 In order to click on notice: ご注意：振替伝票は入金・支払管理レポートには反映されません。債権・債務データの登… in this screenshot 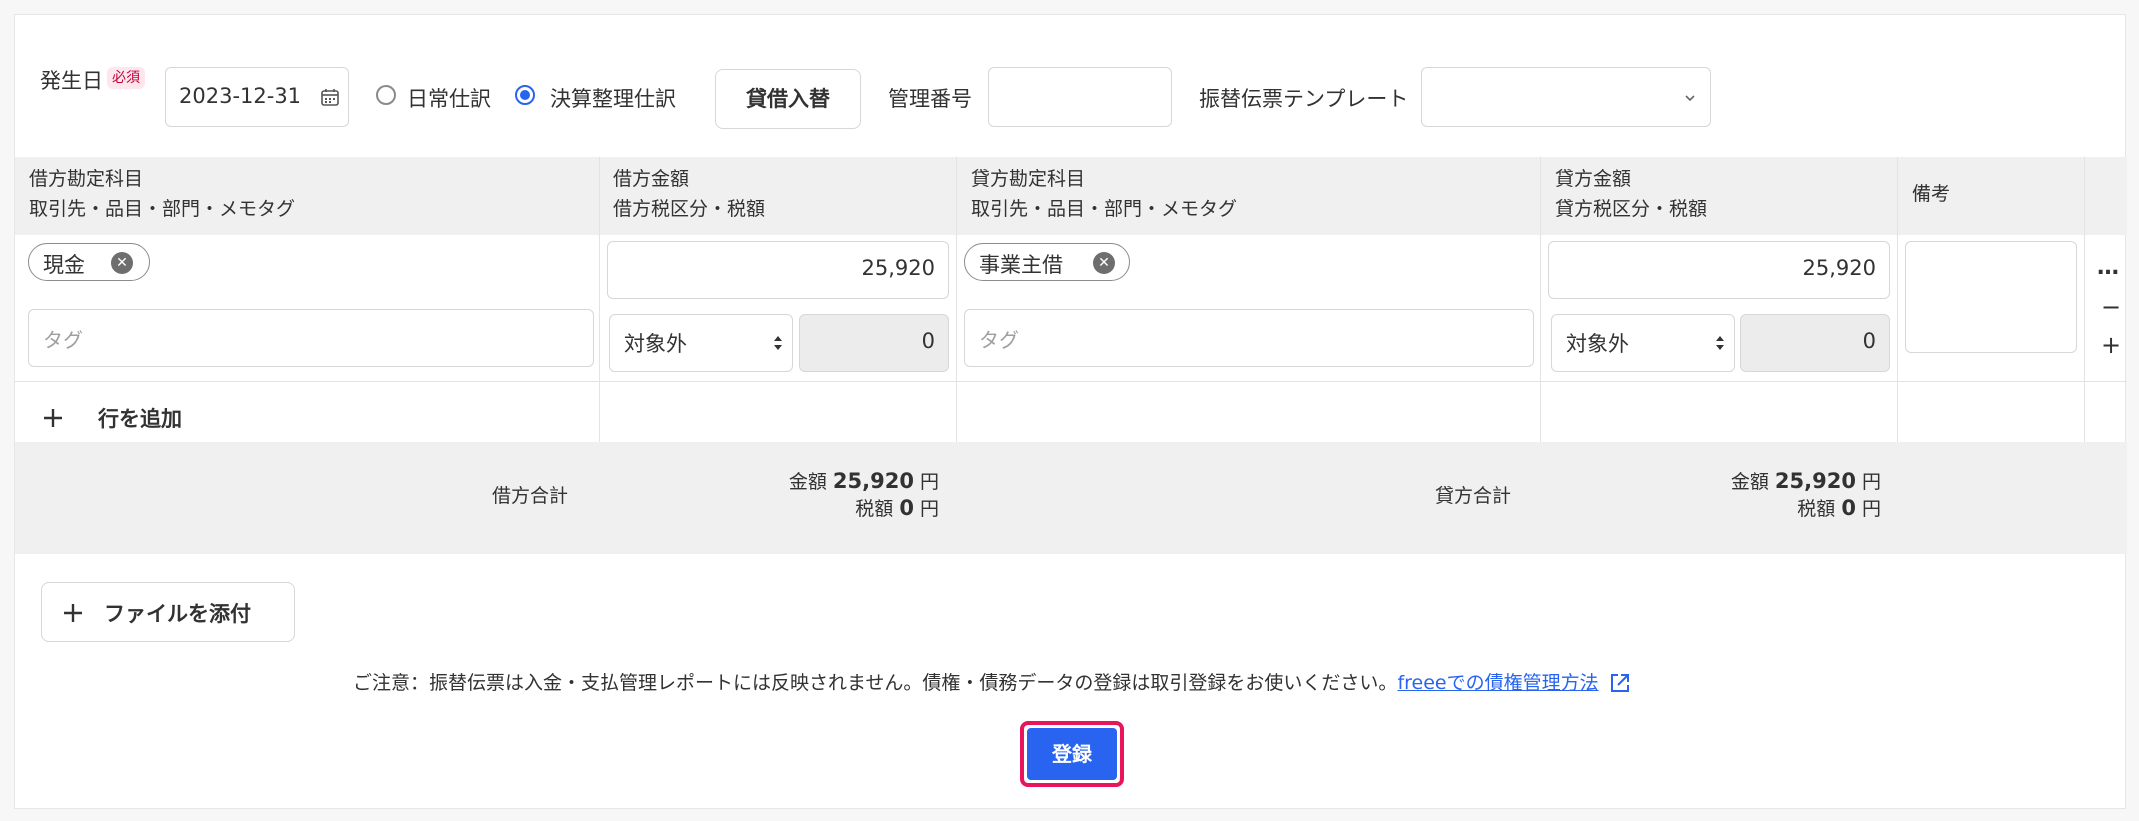, I will do `click(992, 681)`.